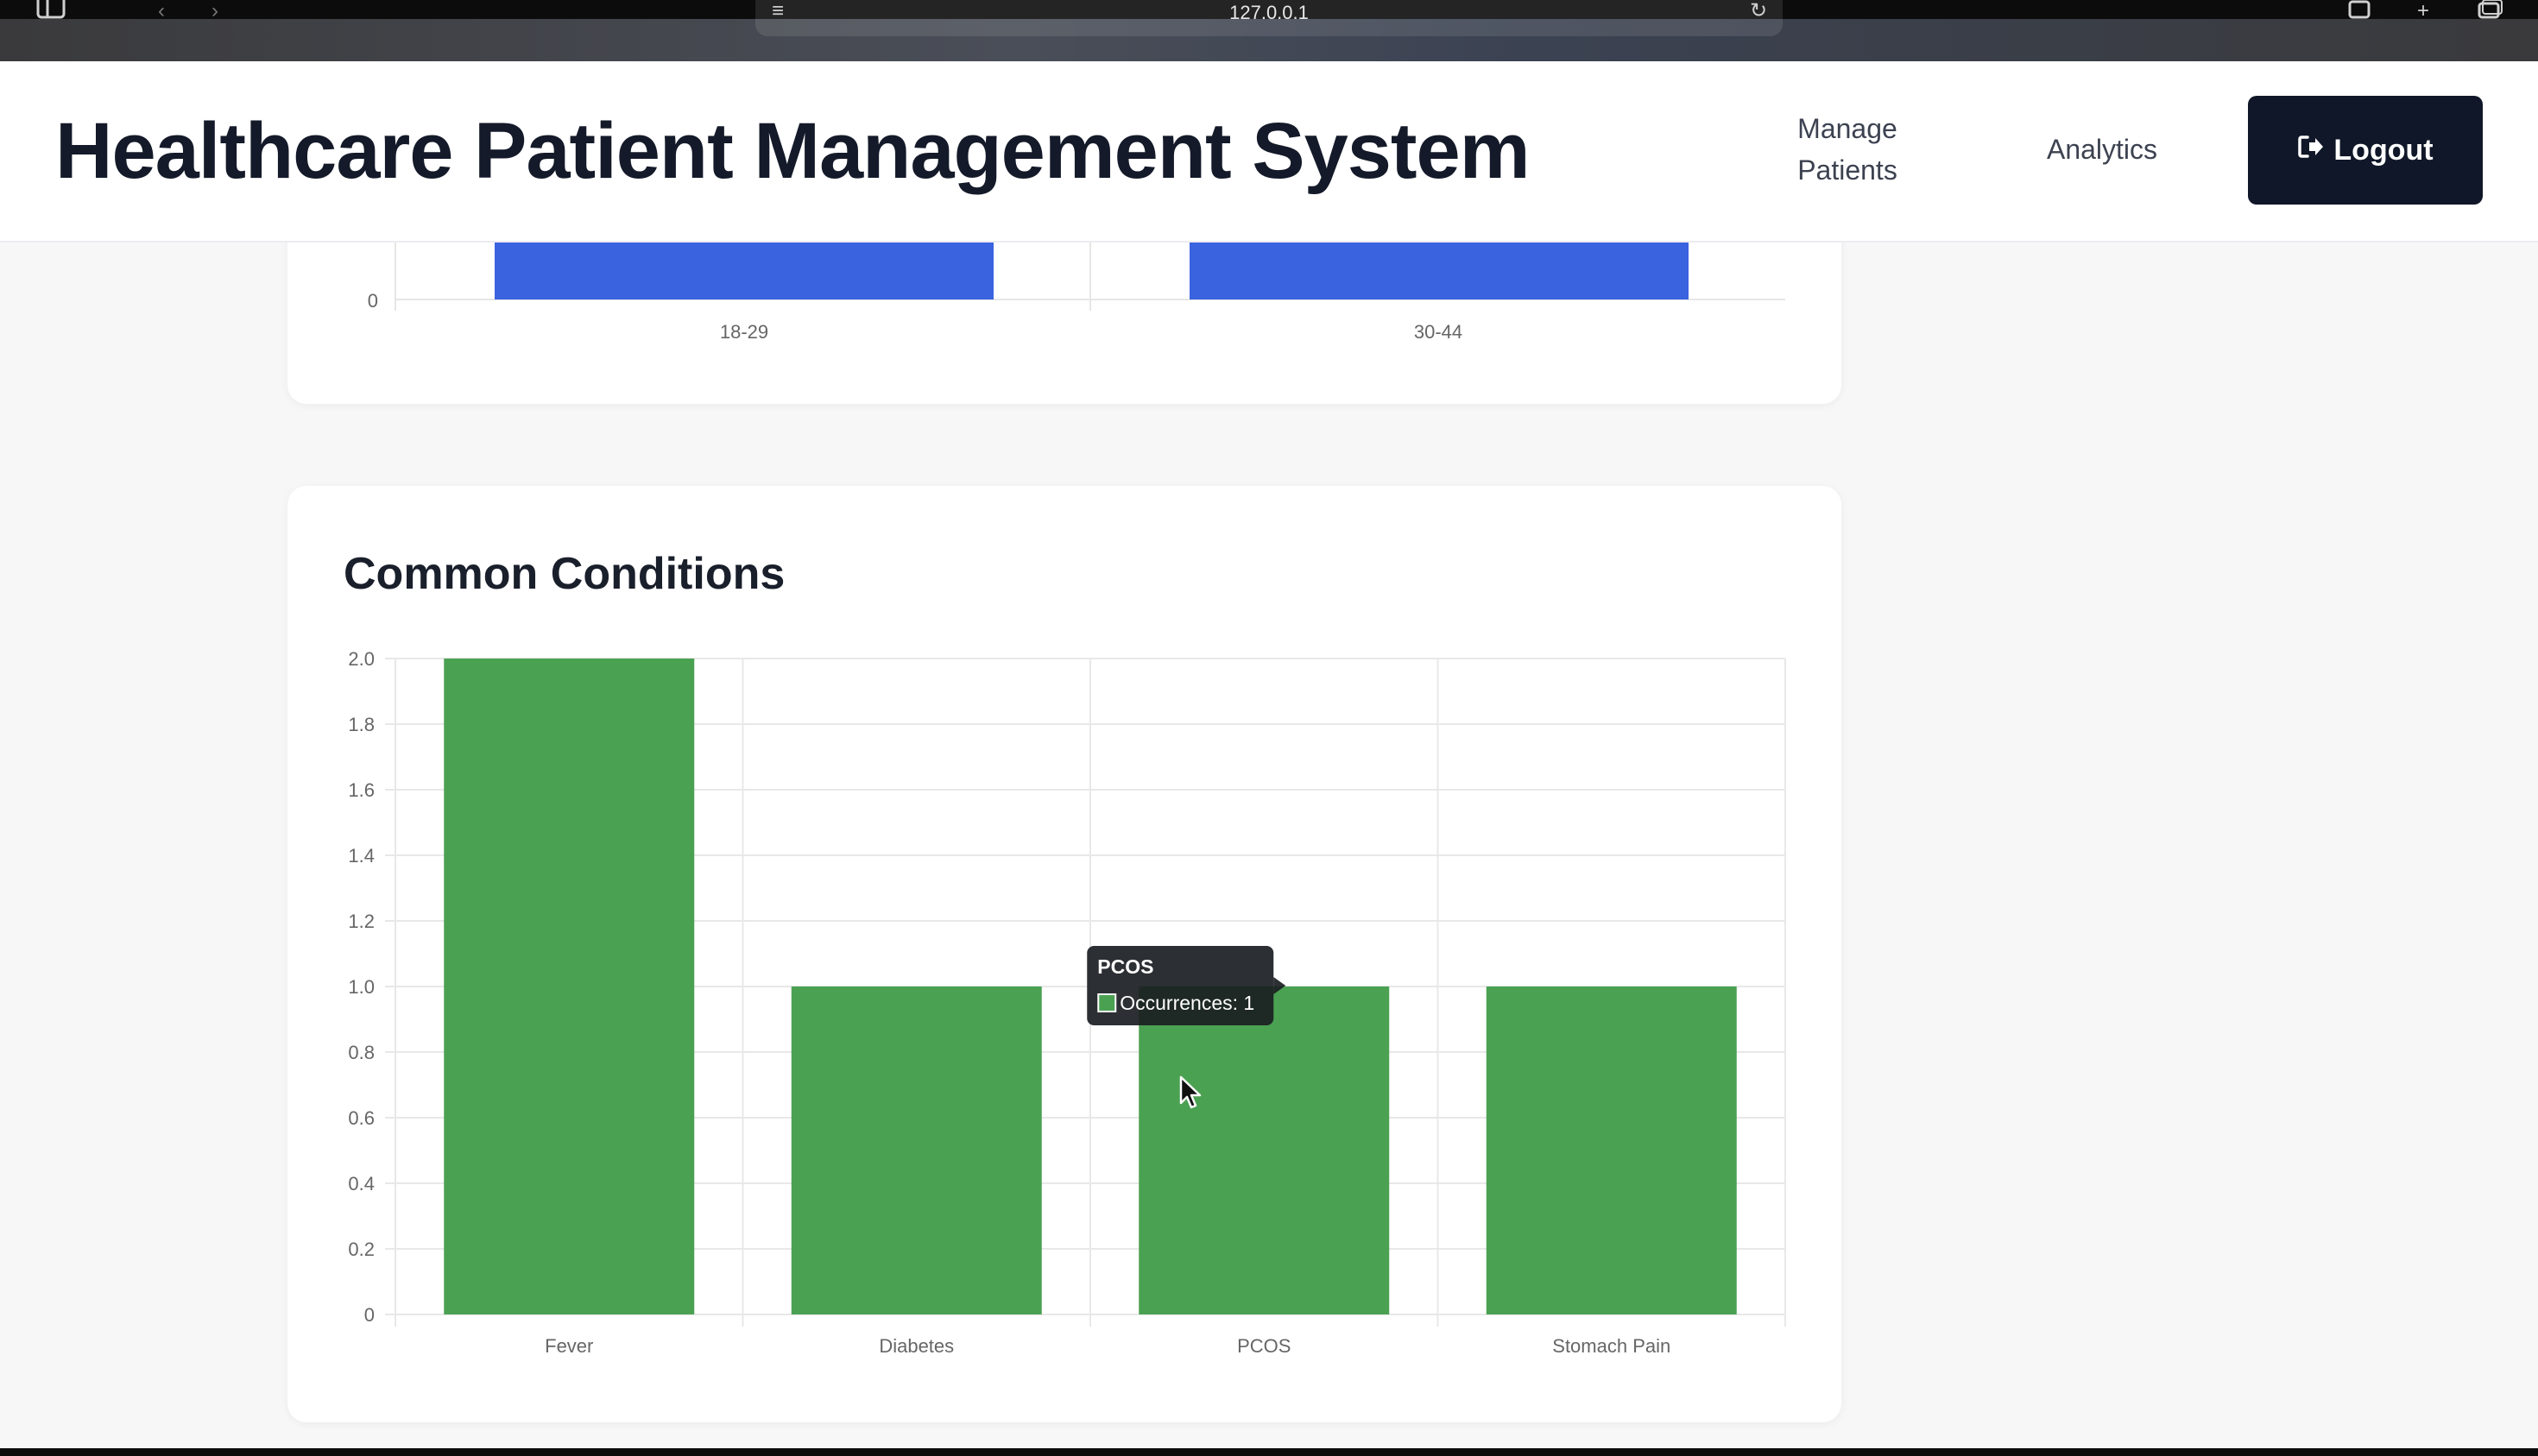 This screenshot has width=2538, height=1456. Describe the element at coordinates (793, 151) in the screenshot. I see `app-title: Healthcare Patient Management System` at that location.